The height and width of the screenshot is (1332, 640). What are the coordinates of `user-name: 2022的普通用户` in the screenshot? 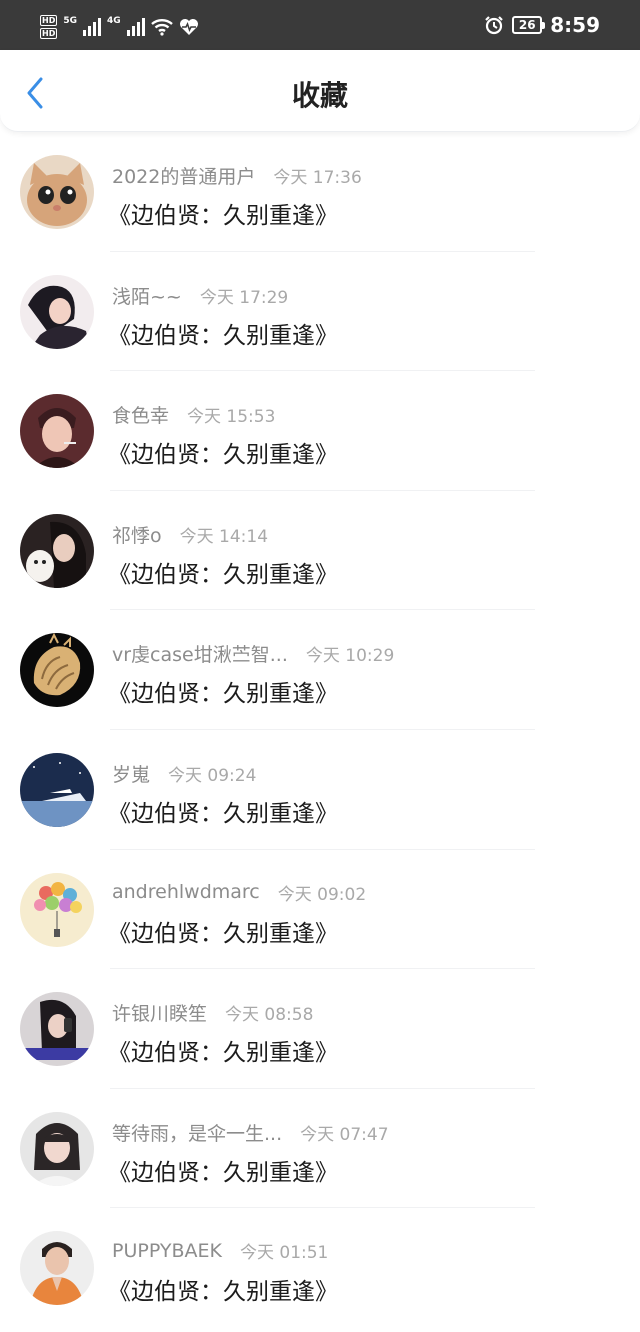 It's located at (184, 177).